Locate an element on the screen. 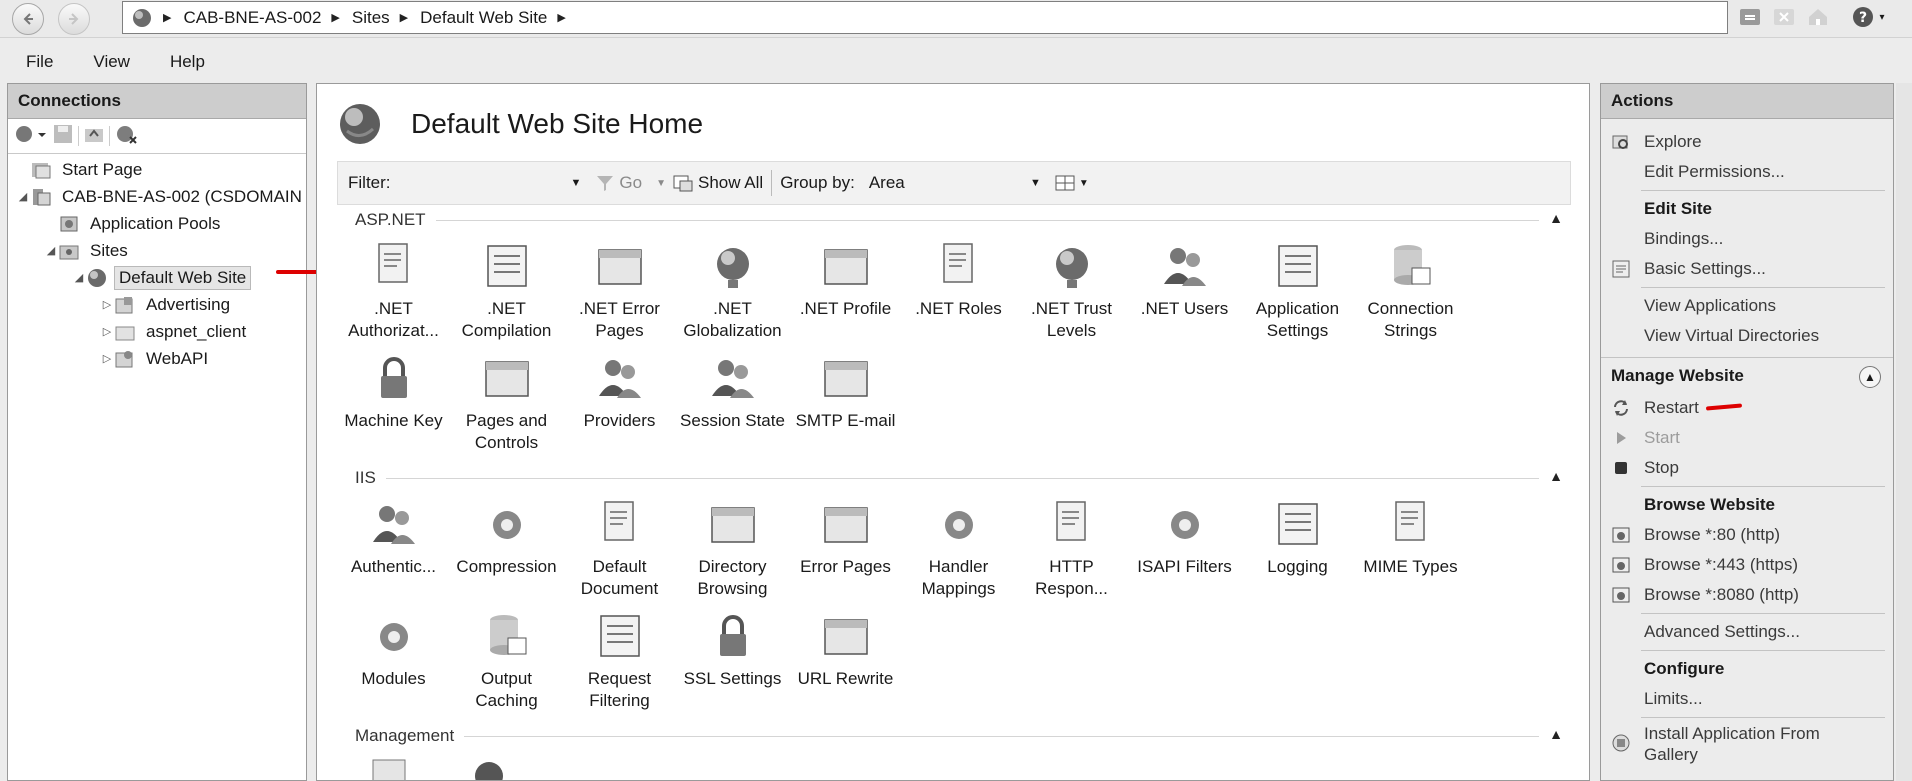 The width and height of the screenshot is (1912, 781). action-browse-80: Browse *:80 (http) is located at coordinates (1747, 535).